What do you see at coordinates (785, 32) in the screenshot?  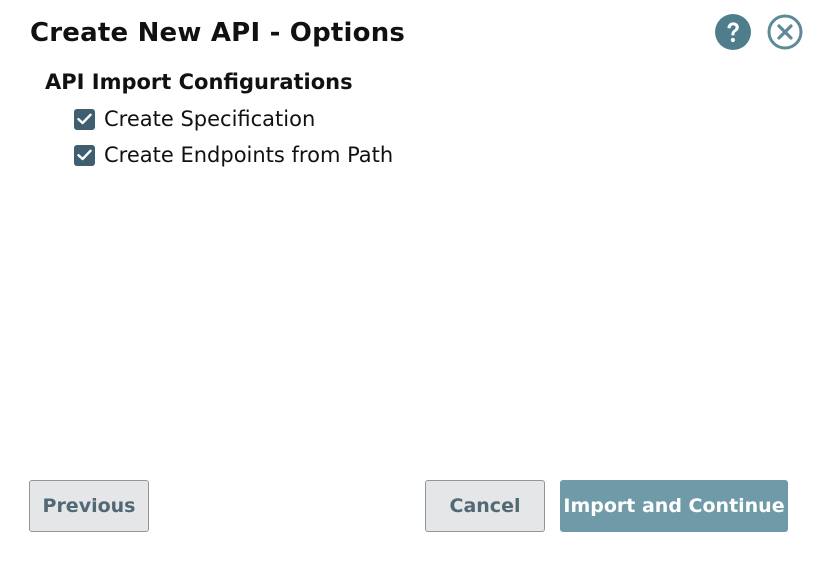 I see `close-icon` at bounding box center [785, 32].